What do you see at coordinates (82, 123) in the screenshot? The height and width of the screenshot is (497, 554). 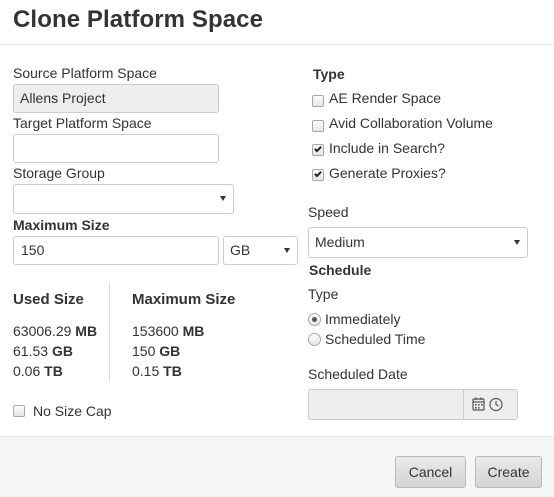 I see `target-space-label: Target Platform Space` at bounding box center [82, 123].